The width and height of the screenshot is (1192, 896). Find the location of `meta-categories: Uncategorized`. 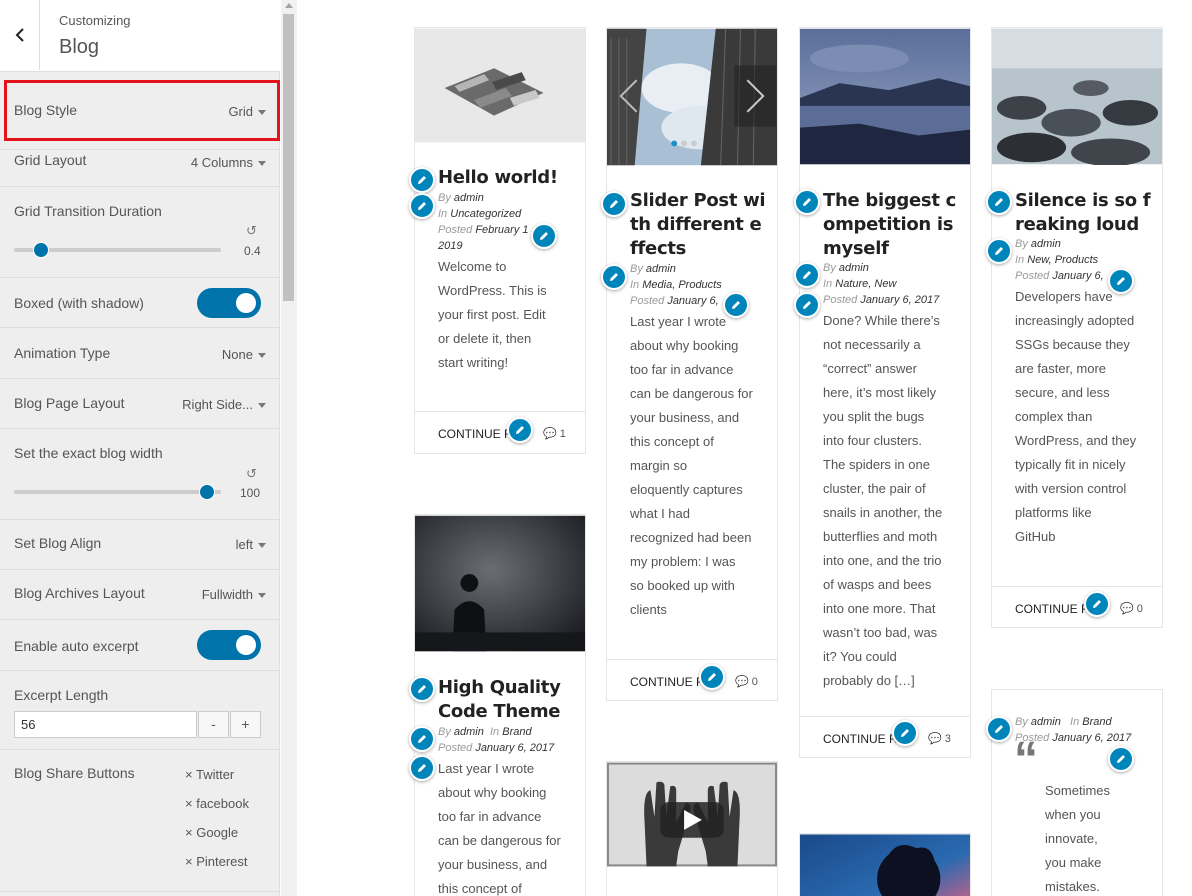

meta-categories: Uncategorized is located at coordinates (485, 214).